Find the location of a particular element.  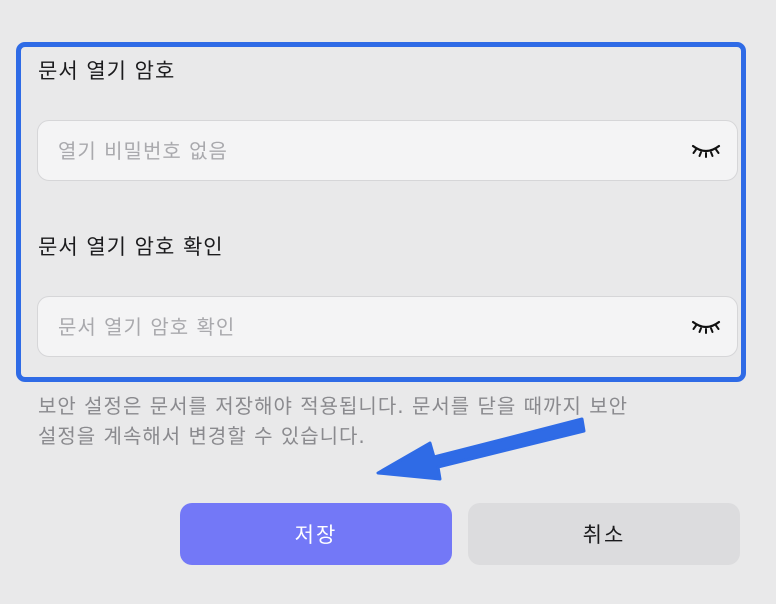

security-info-line-2: 설정을 계속해서 변경할 수 있습니다. is located at coordinates (202, 436).